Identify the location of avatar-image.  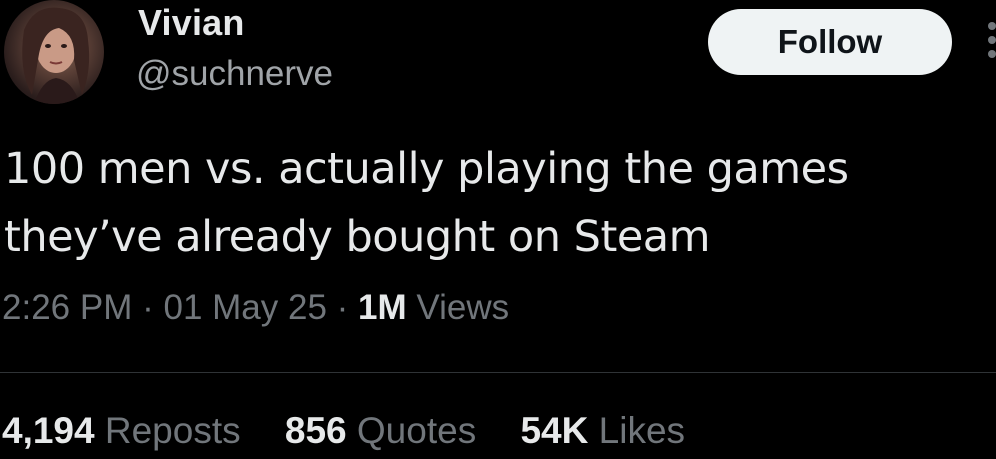
(56, 55).